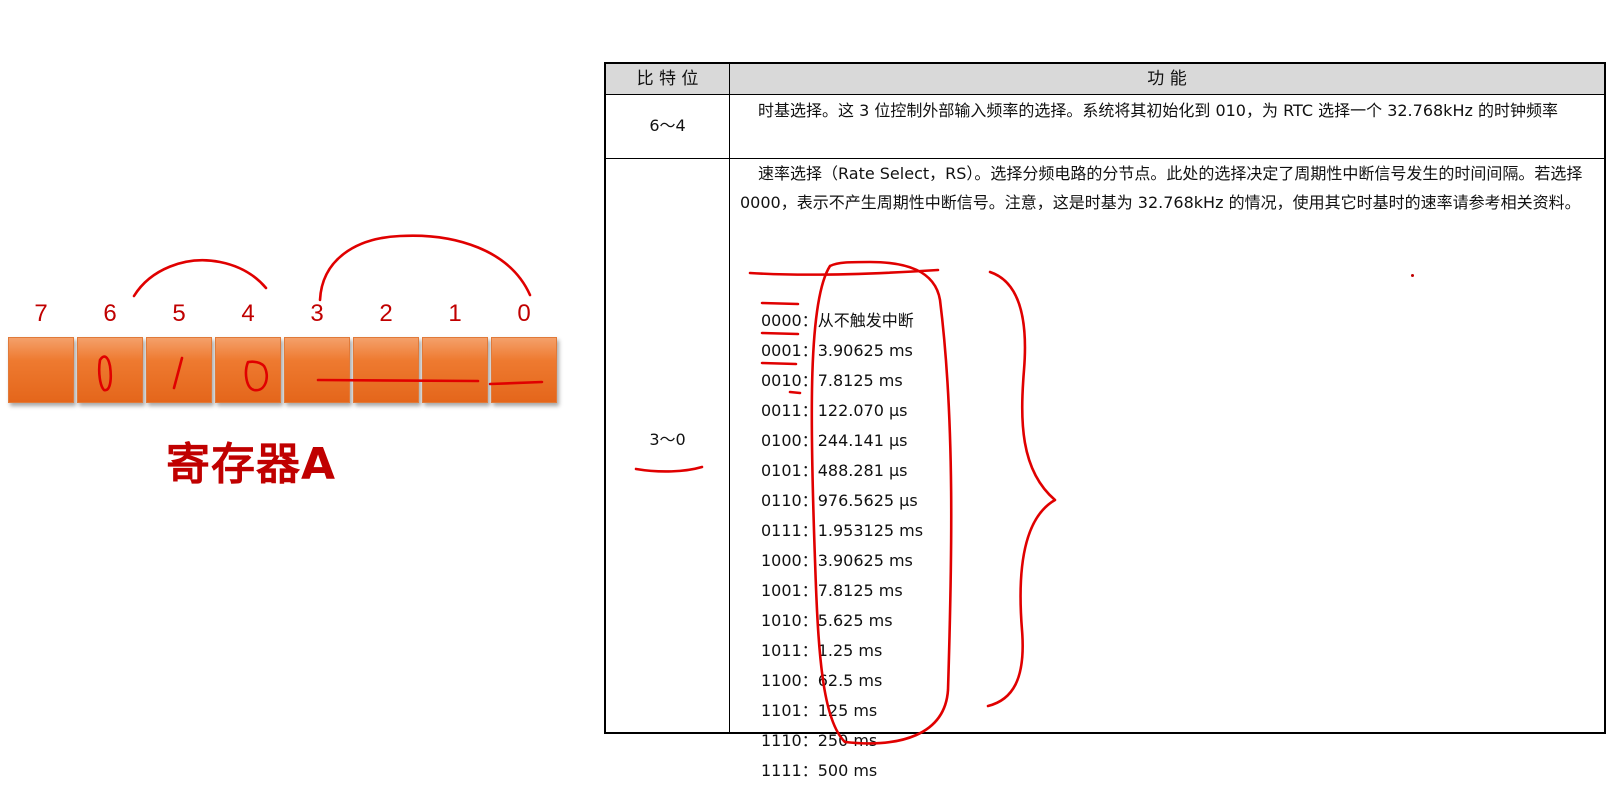 This screenshot has width=1607, height=786. What do you see at coordinates (524, 313) in the screenshot?
I see `bit-number-0: 0` at bounding box center [524, 313].